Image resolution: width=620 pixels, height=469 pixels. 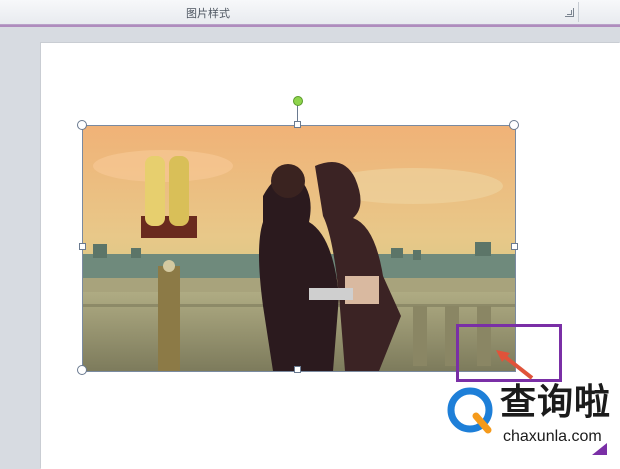 I want to click on watermark-url: chaxunla.com, so click(x=552, y=436).